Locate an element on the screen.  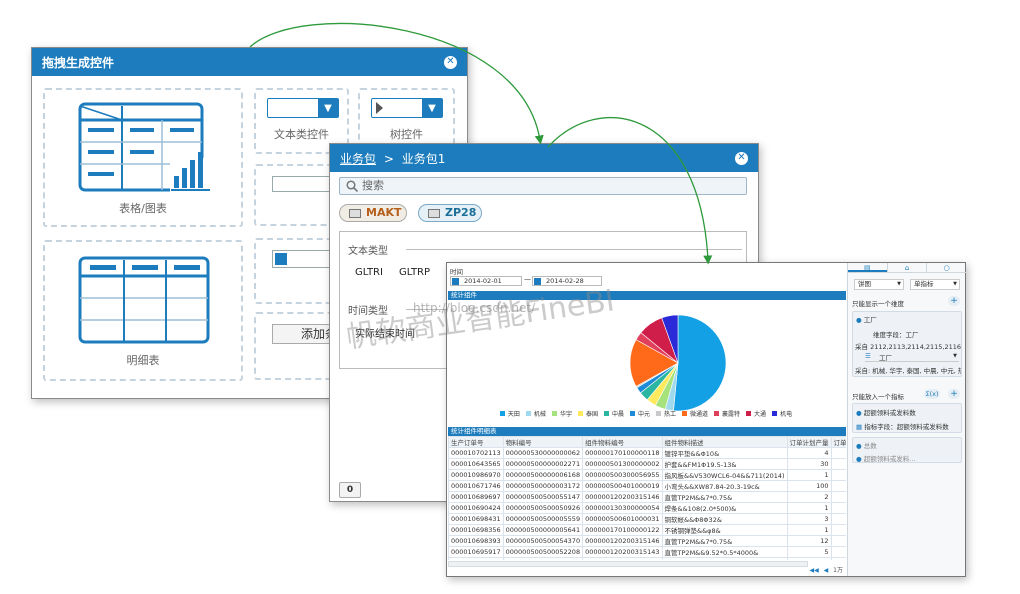
table-cell: 直管TP2M&&7*0.75& is located at coordinates (724, 497).